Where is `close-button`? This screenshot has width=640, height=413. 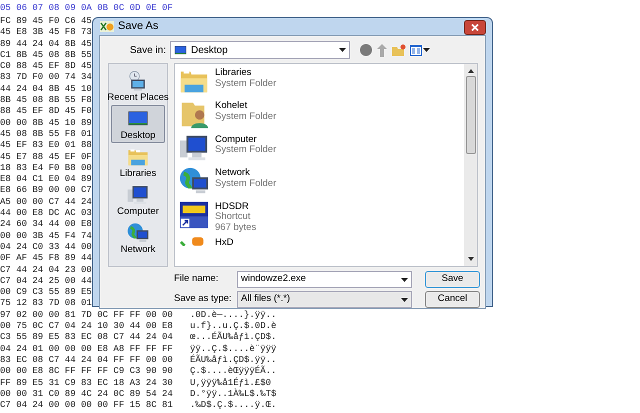 close-button is located at coordinates (475, 27).